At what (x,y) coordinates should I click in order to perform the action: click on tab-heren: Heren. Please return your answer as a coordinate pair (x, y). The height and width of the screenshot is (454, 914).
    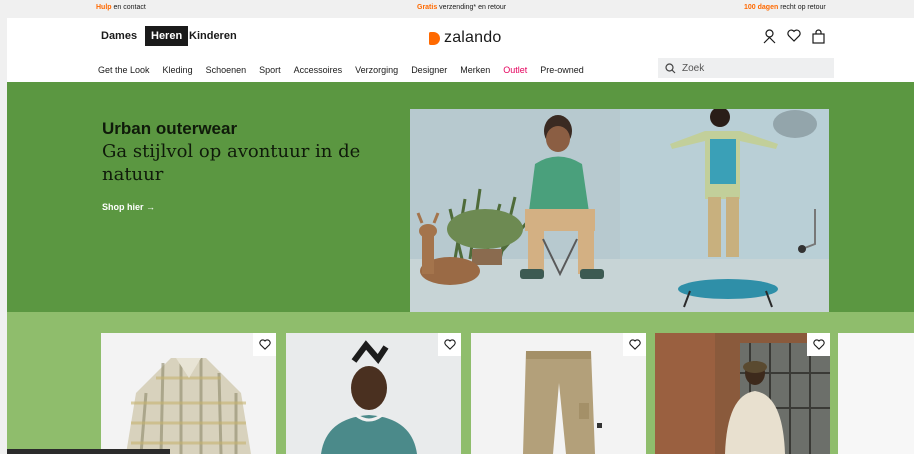
    Looking at the image, I should click on (167, 36).